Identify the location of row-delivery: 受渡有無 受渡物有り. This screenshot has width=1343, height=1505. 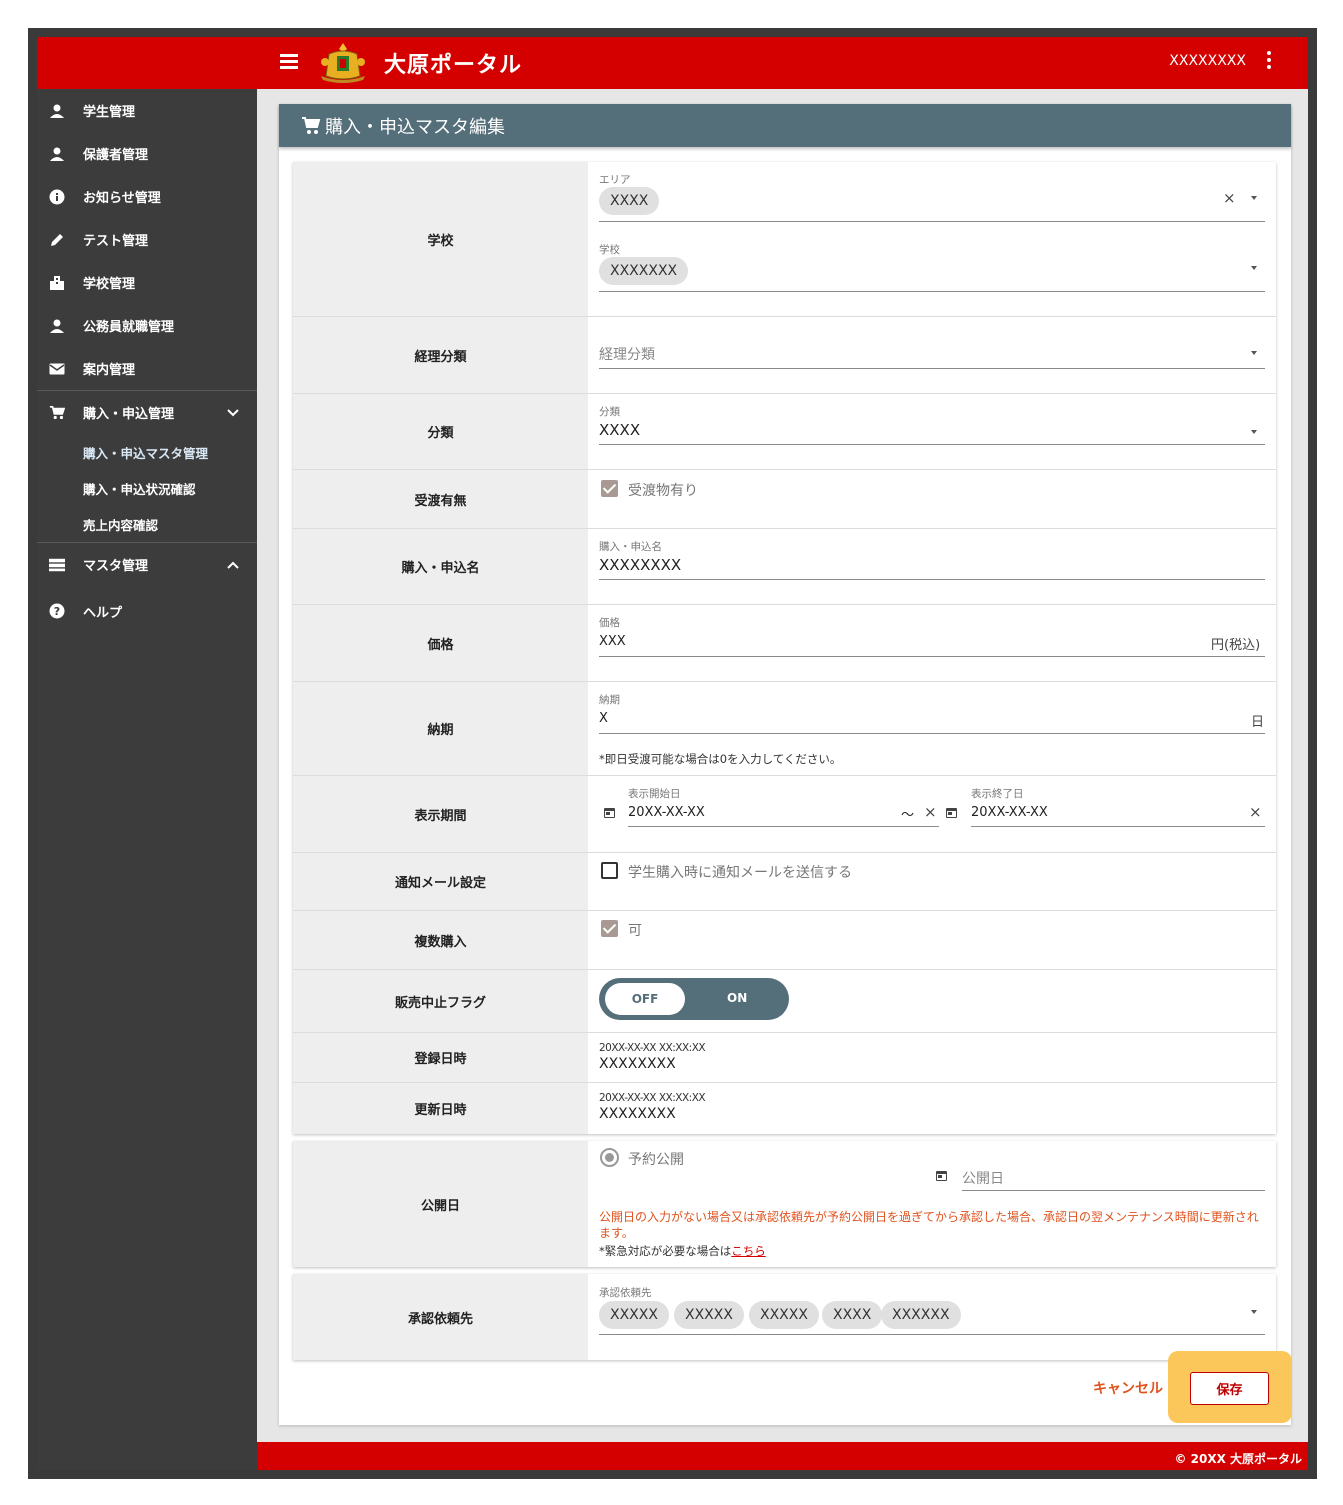
(784, 499).